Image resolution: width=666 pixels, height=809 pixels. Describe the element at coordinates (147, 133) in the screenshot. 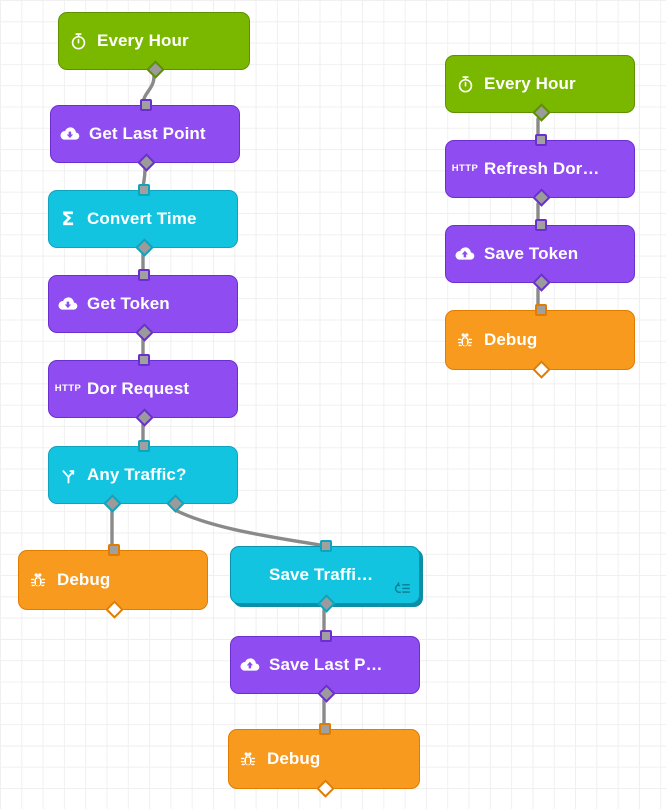

I see `node-label: Get Last Point` at that location.